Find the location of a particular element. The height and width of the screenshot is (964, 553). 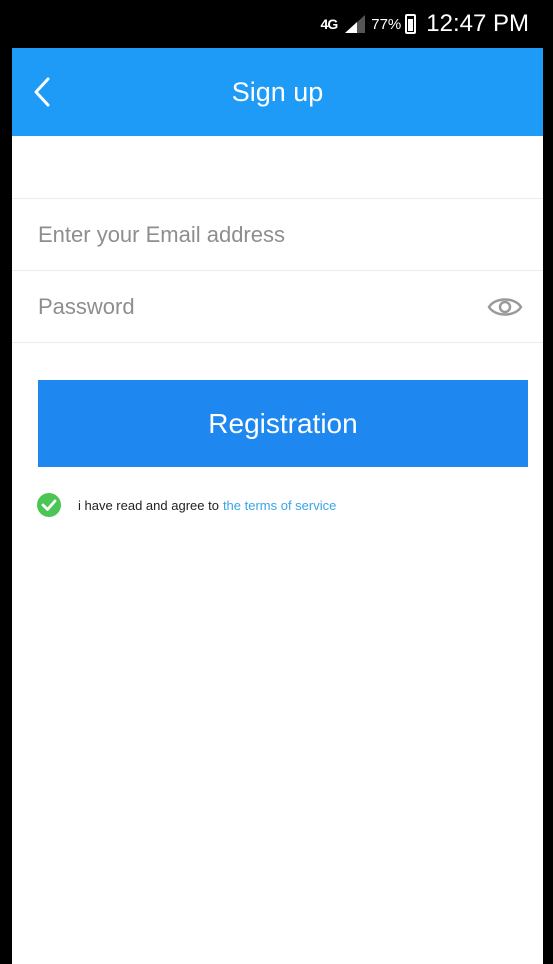

email-divider is located at coordinates (277, 270).